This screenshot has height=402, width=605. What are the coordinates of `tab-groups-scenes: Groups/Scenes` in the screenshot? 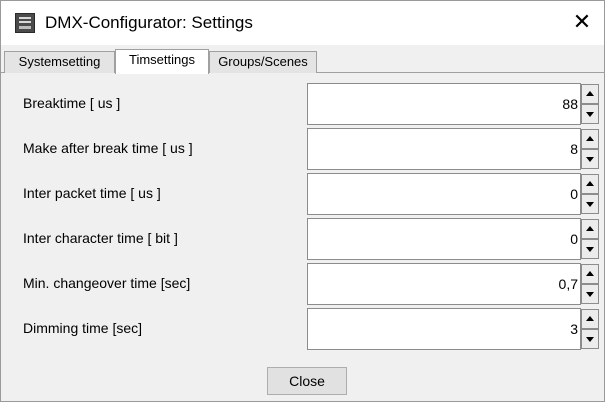 It's located at (263, 62).